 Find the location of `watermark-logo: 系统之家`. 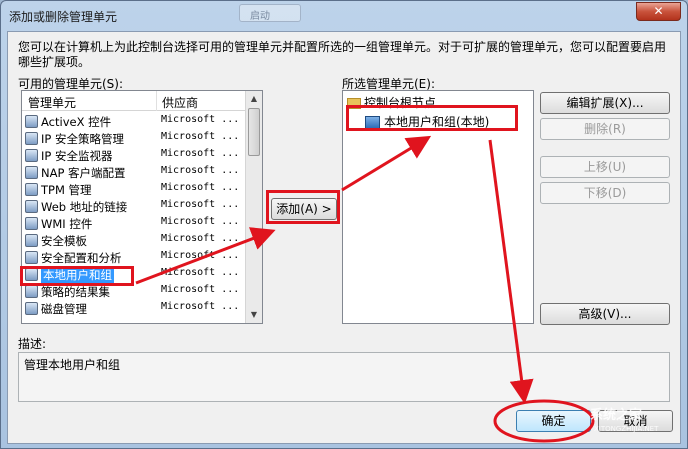

watermark-logo: 系统之家 is located at coordinates (616, 415).